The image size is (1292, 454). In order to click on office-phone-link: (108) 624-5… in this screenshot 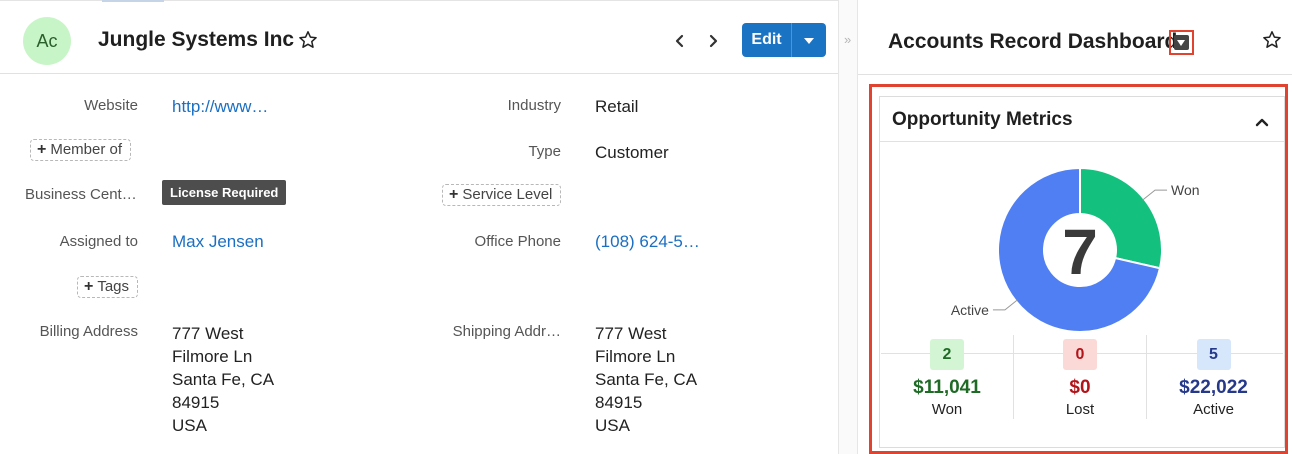, I will do `click(647, 242)`.